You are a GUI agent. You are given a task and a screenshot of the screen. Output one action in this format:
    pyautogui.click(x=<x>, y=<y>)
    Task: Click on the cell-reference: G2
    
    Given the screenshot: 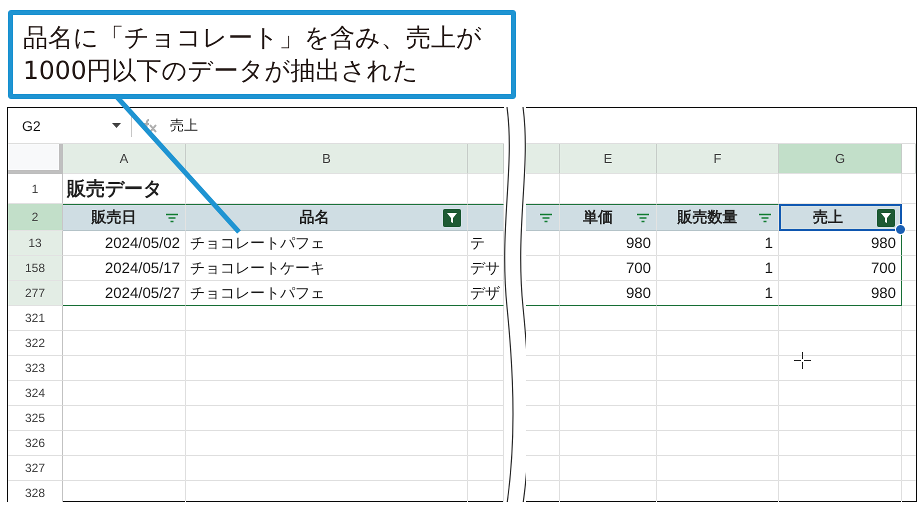 What is the action you would take?
    pyautogui.click(x=60, y=126)
    